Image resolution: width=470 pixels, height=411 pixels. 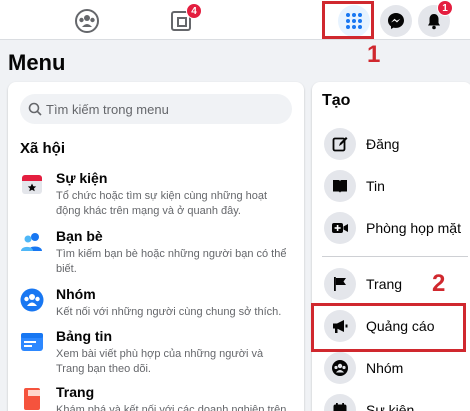 I want to click on menu-item-title: Bạn bè, so click(x=79, y=236).